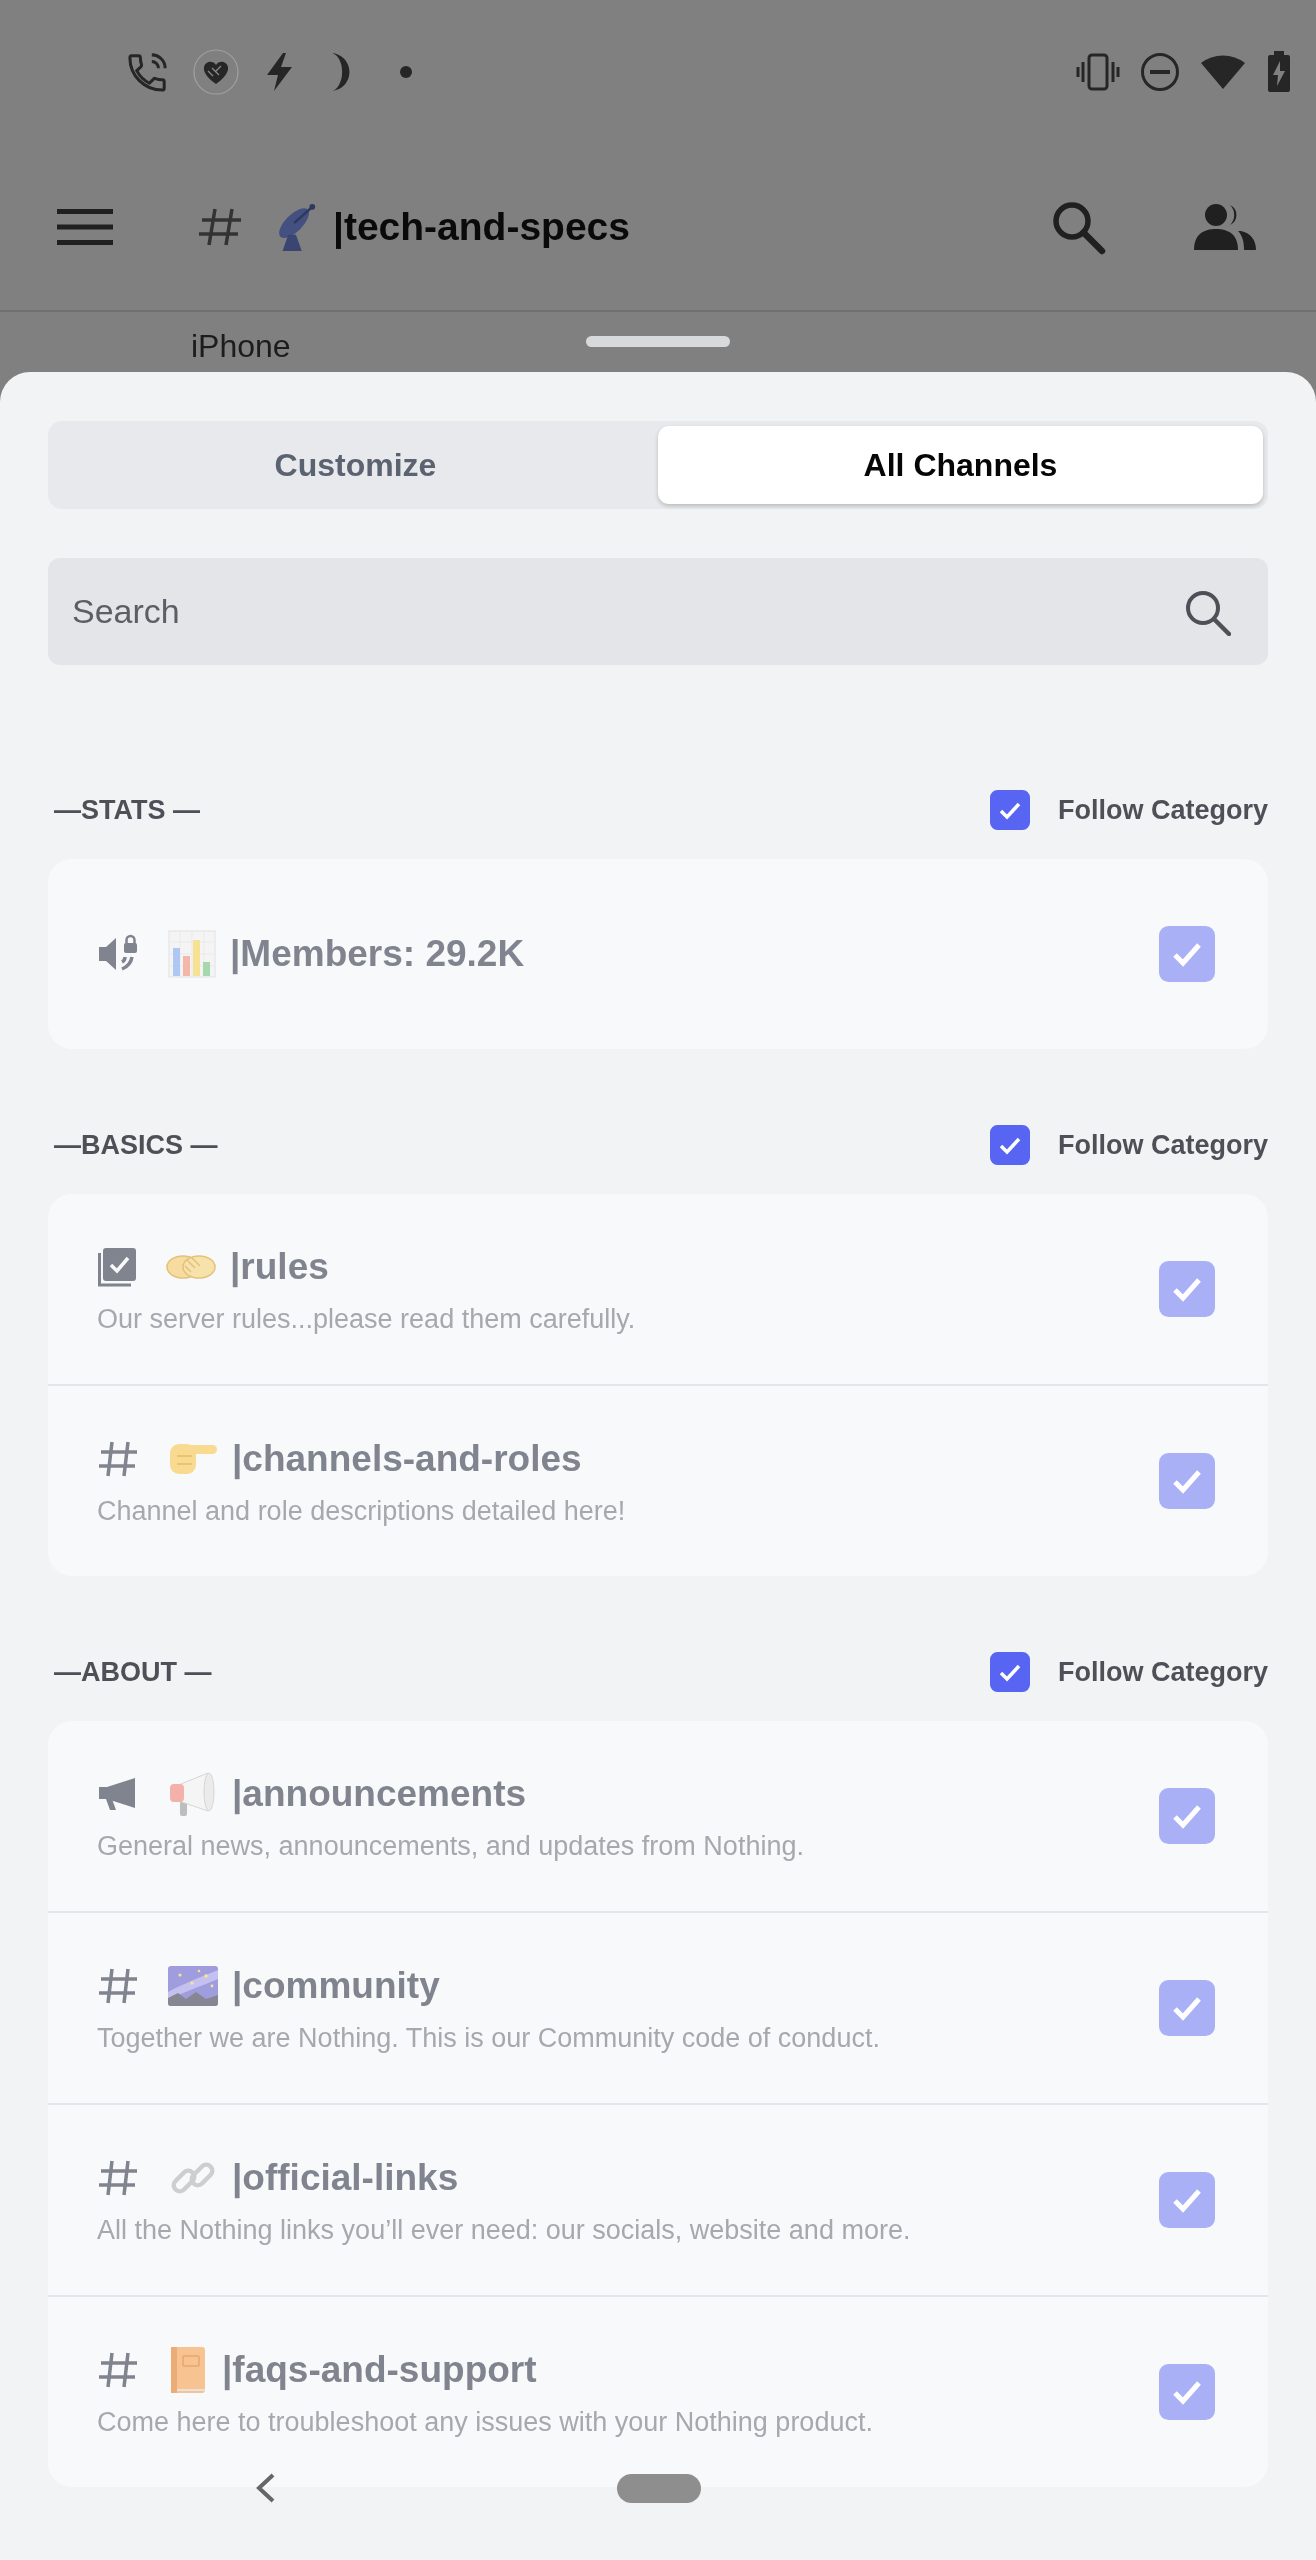 The width and height of the screenshot is (1316, 2560). Describe the element at coordinates (279, 72) in the screenshot. I see `bolt-icon` at that location.